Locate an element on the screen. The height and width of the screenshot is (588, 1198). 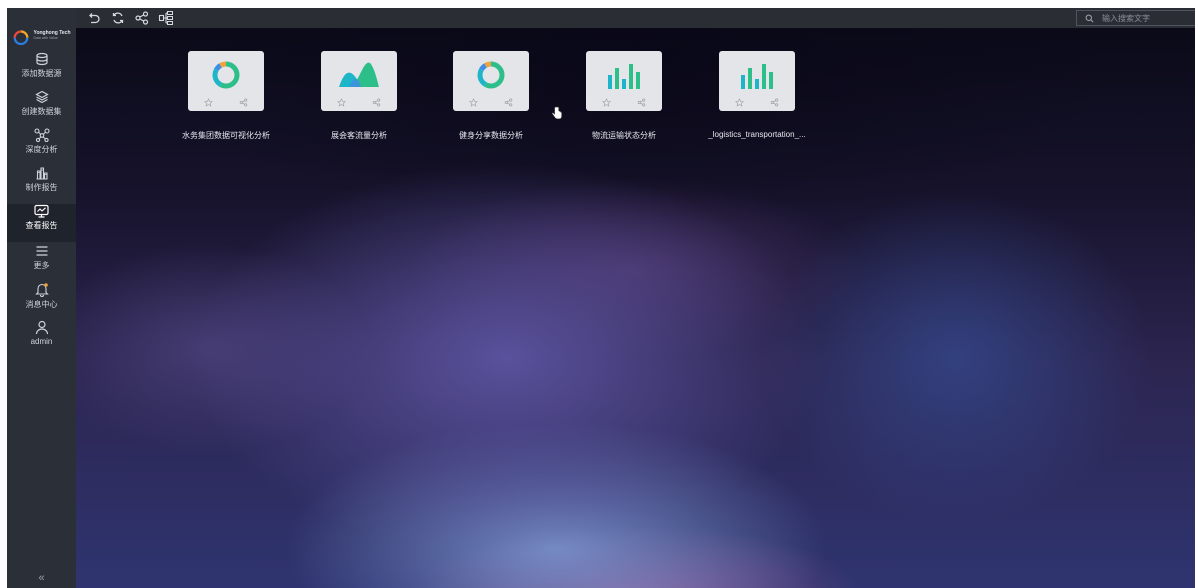
report-title: 物流运输状态分析 is located at coordinates (624, 135).